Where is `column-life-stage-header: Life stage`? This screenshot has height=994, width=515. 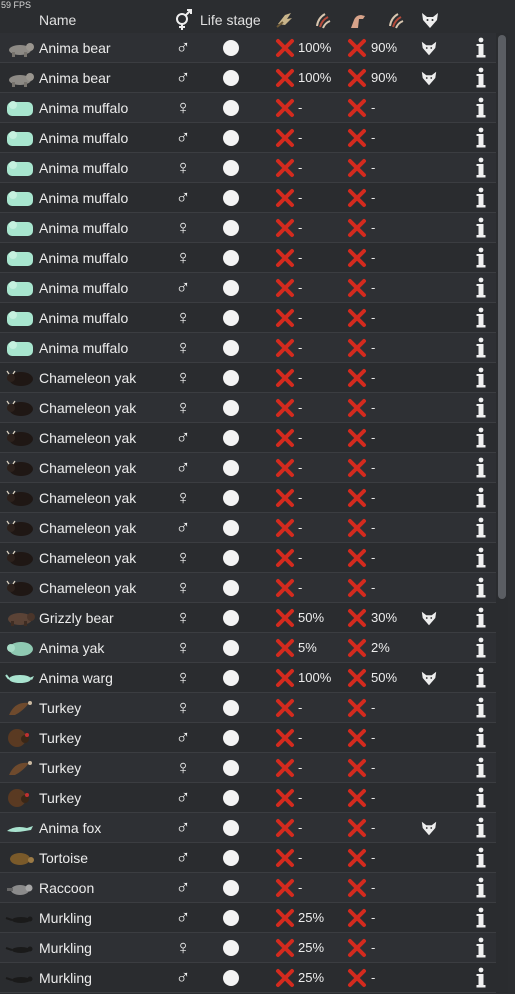
column-life-stage-header: Life stage is located at coordinates (230, 20).